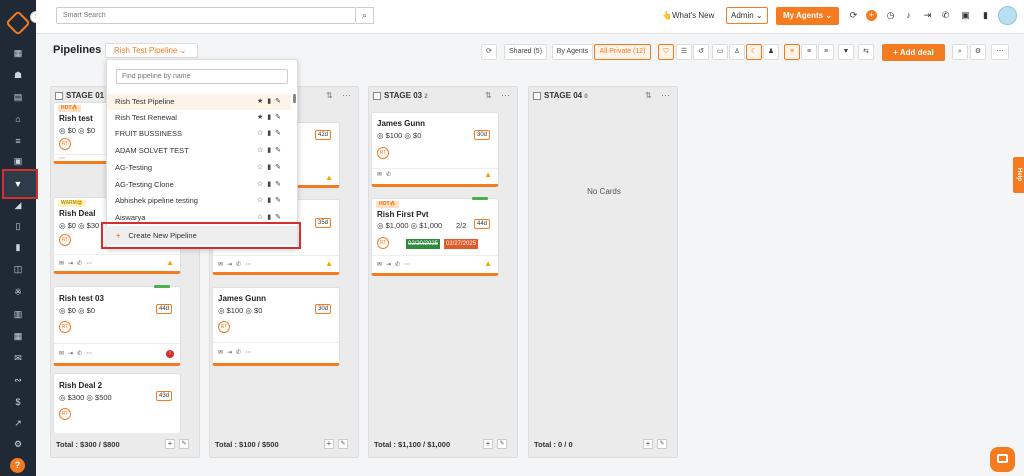 The height and width of the screenshot is (476, 1024). I want to click on user-avatar, so click(1007, 15).